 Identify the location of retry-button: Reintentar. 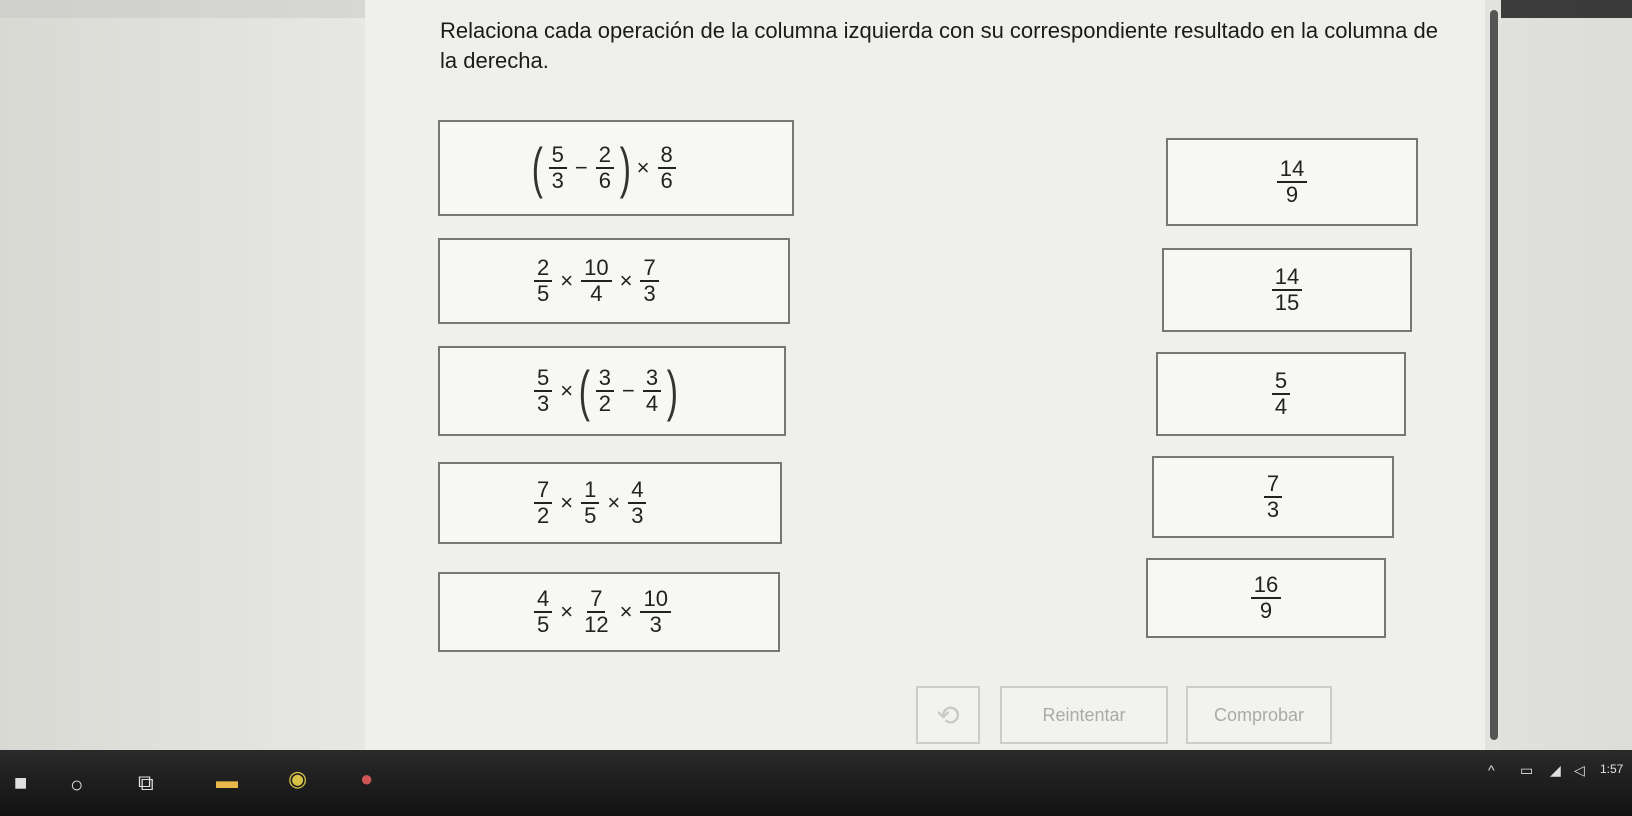
(1084, 715).